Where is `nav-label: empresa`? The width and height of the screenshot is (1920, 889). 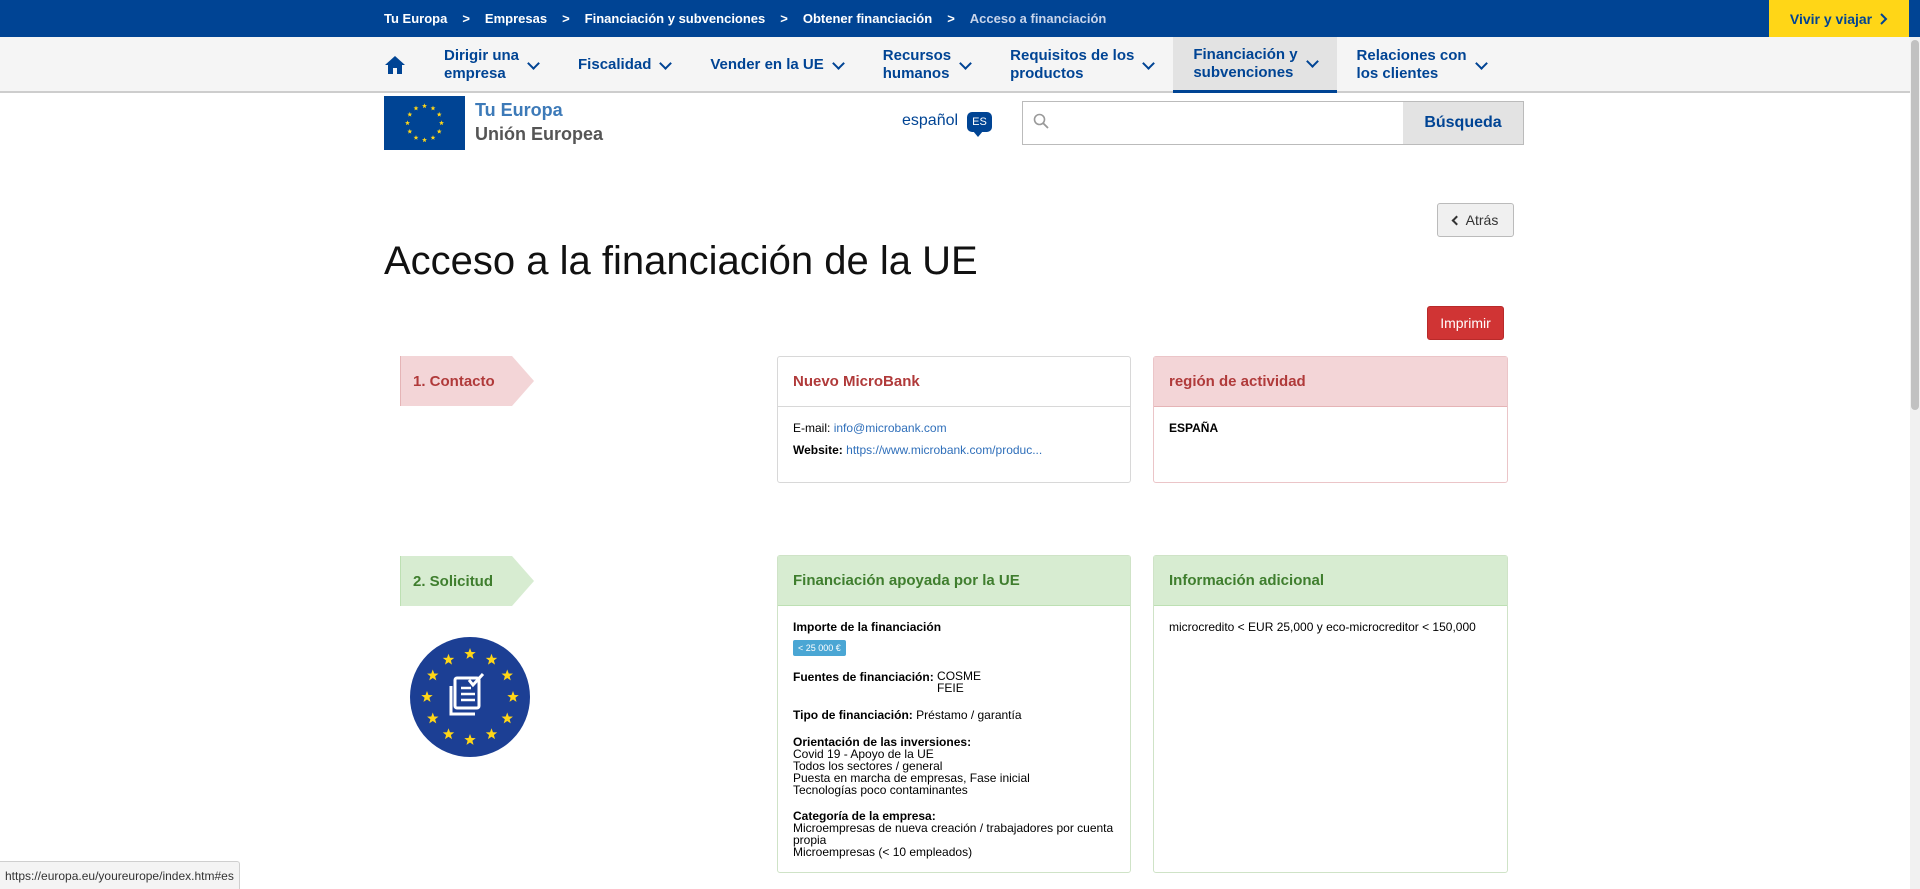
nav-label: empresa is located at coordinates (475, 73).